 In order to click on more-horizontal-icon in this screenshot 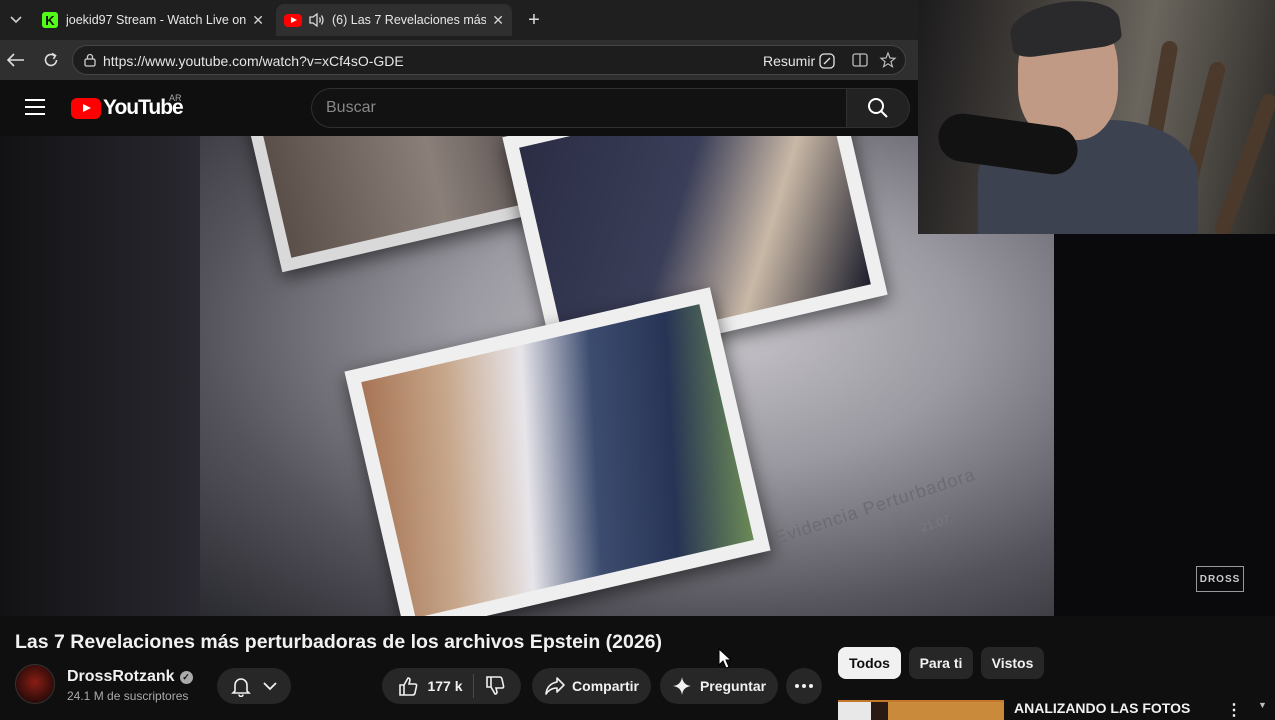, I will do `click(804, 686)`.